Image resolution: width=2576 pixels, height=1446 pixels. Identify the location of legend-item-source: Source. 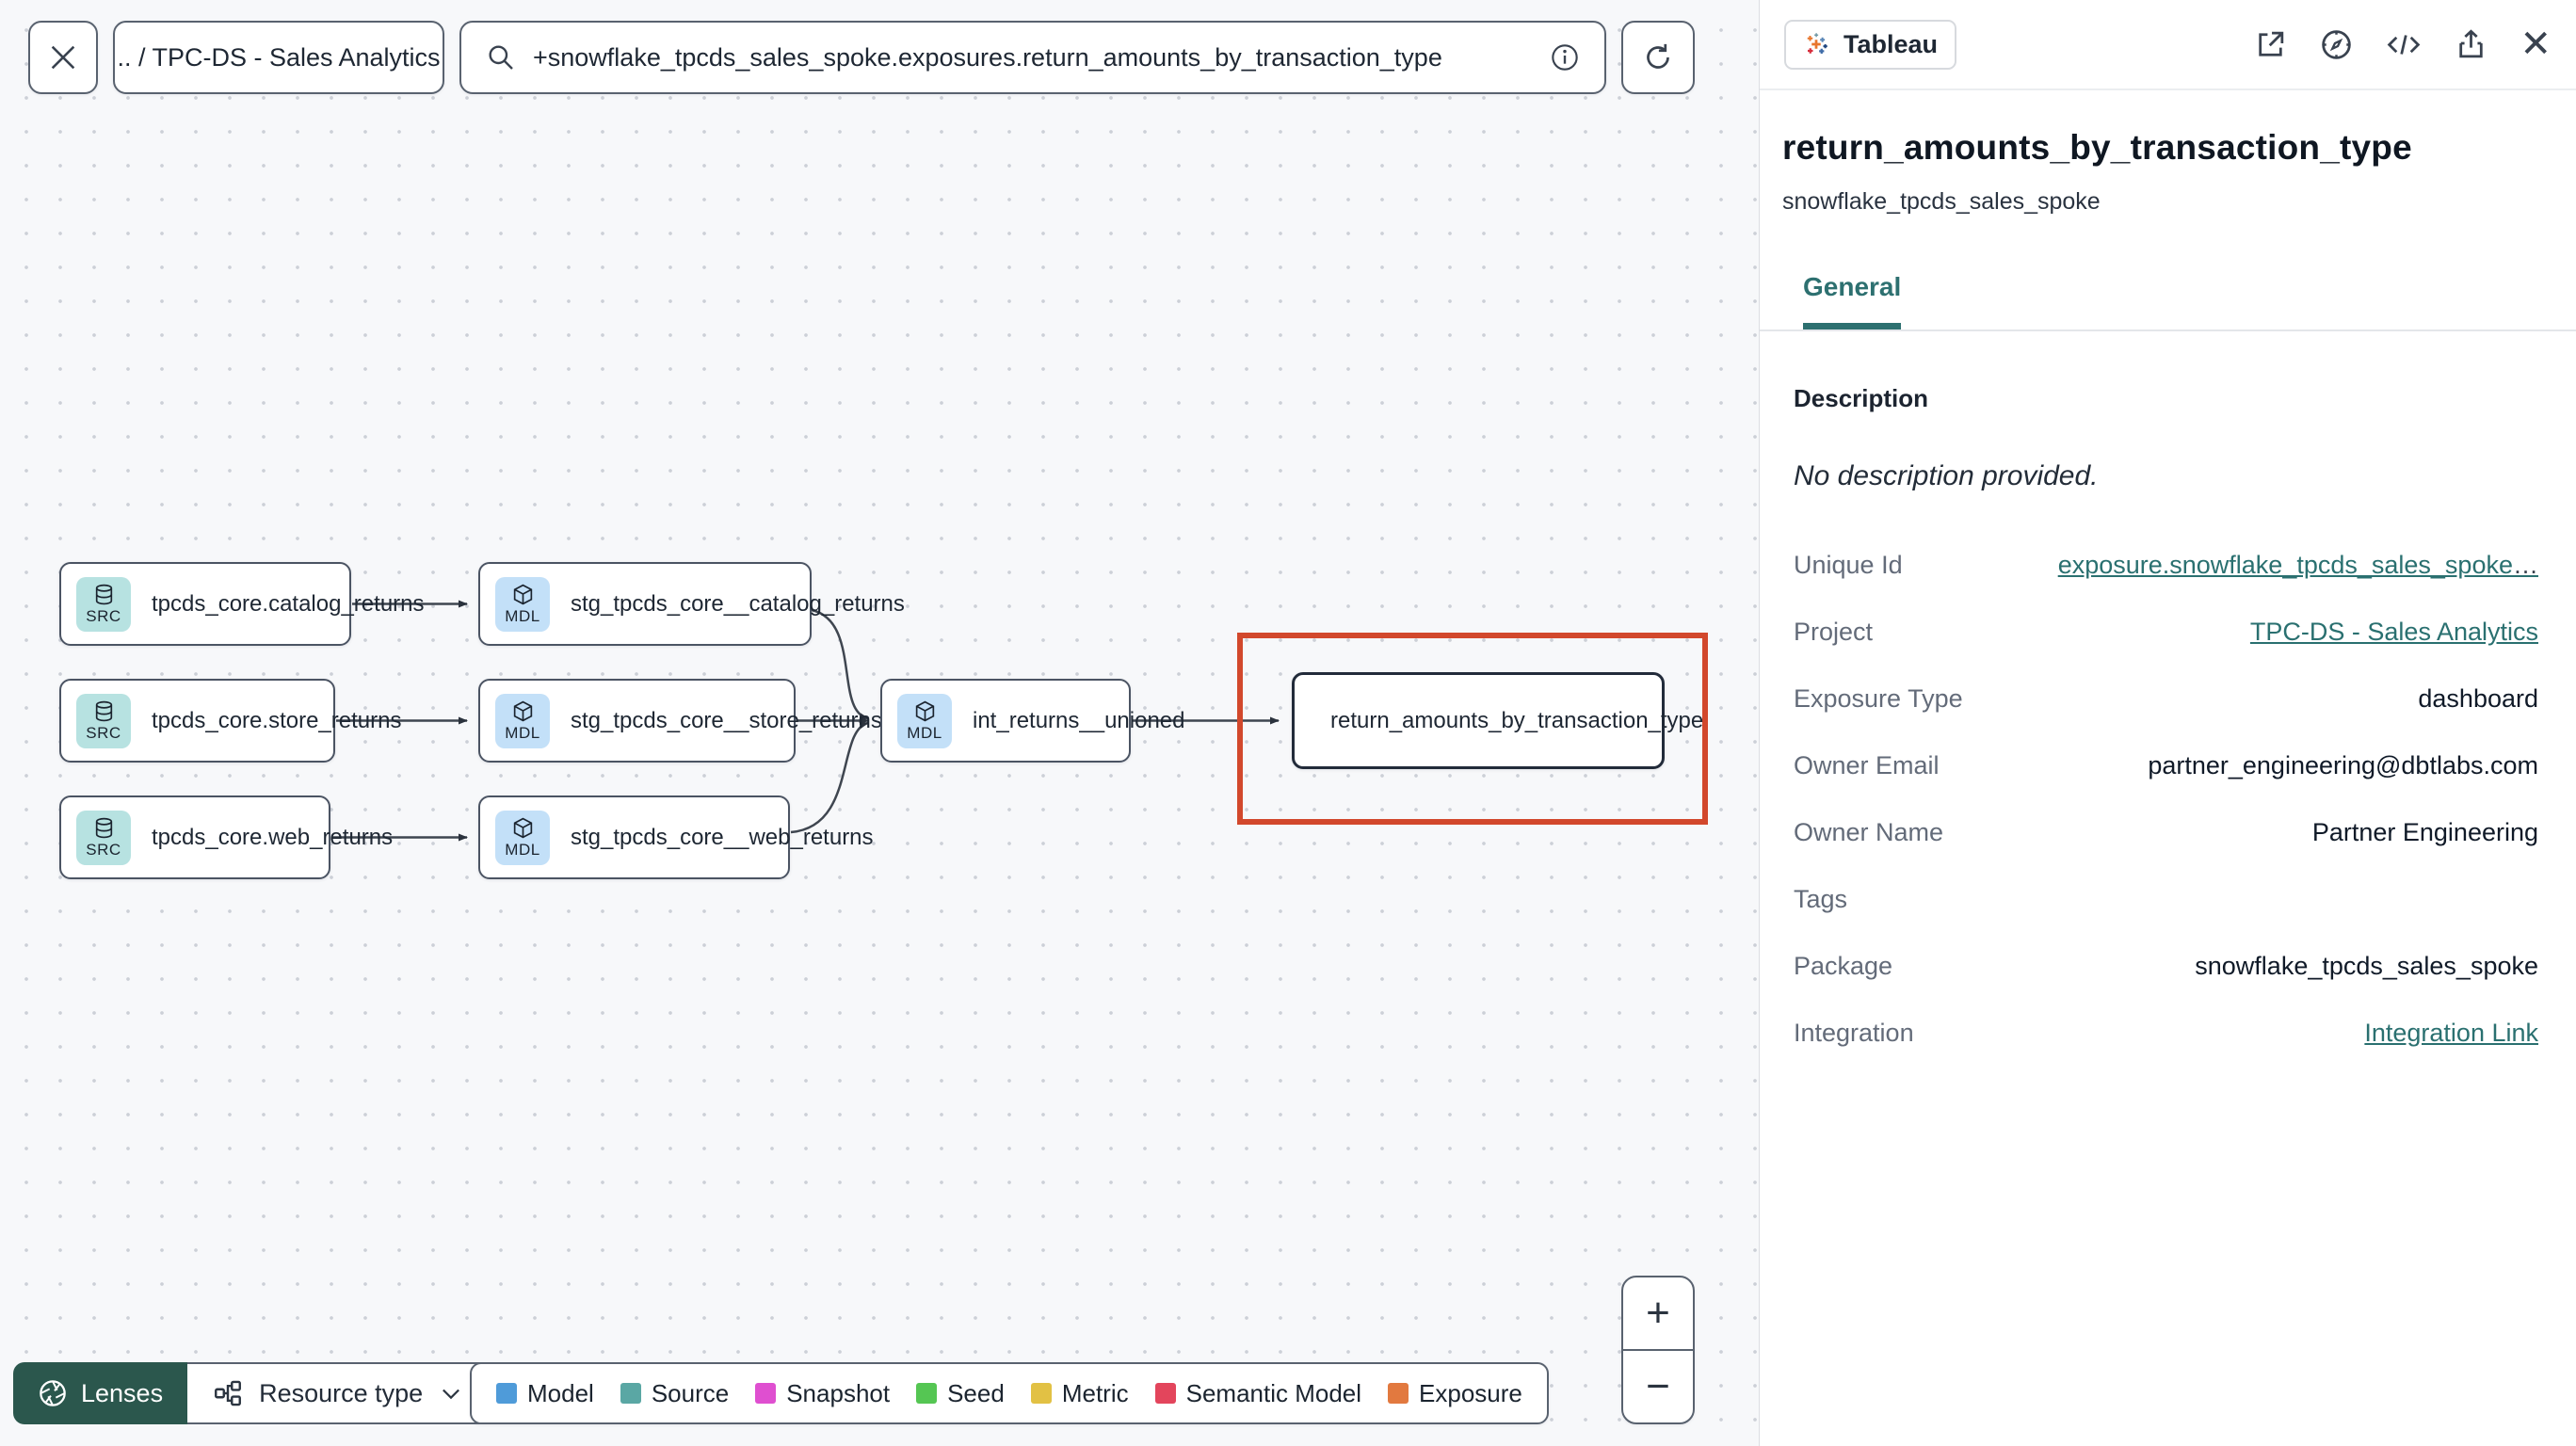
(674, 1393).